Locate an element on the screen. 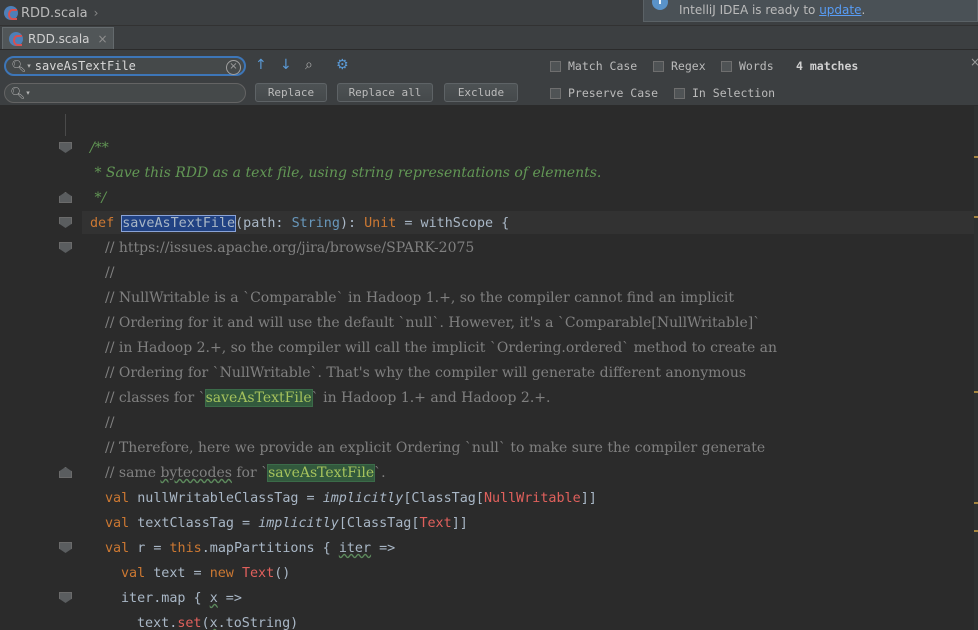 Image resolution: width=978 pixels, height=630 pixels. notification-message: IntelliJ IDEA is ready to update. is located at coordinates (772, 10).